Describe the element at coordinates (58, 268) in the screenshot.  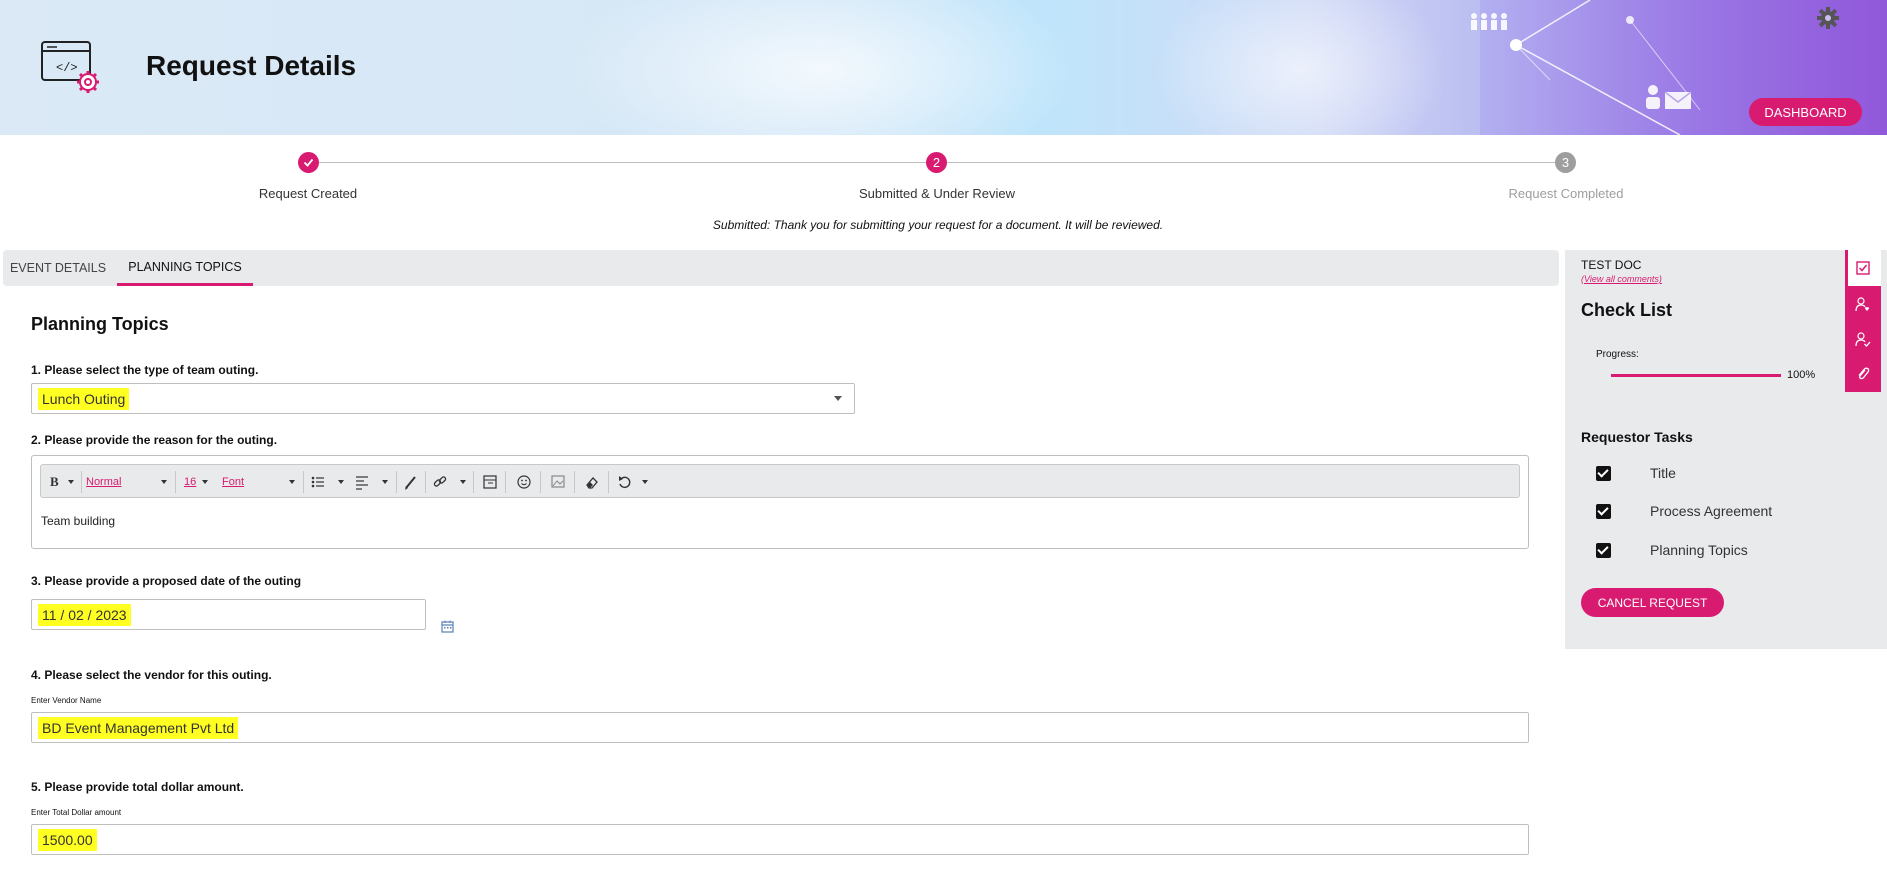
I see `tab-event-details: EVENT DETAILS` at that location.